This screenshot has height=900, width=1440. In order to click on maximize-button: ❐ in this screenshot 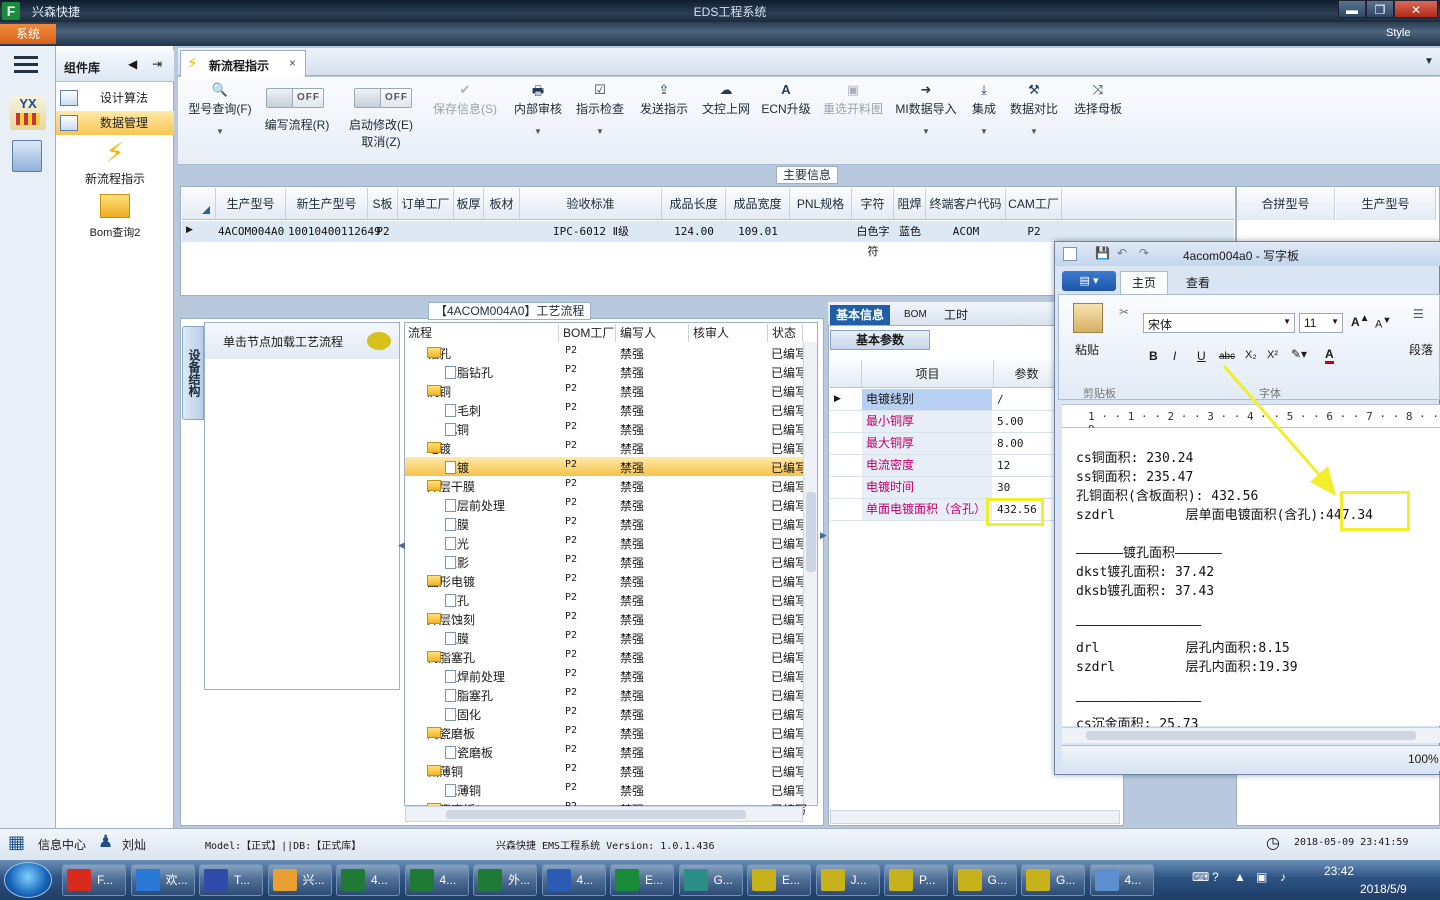, I will do `click(1380, 9)`.